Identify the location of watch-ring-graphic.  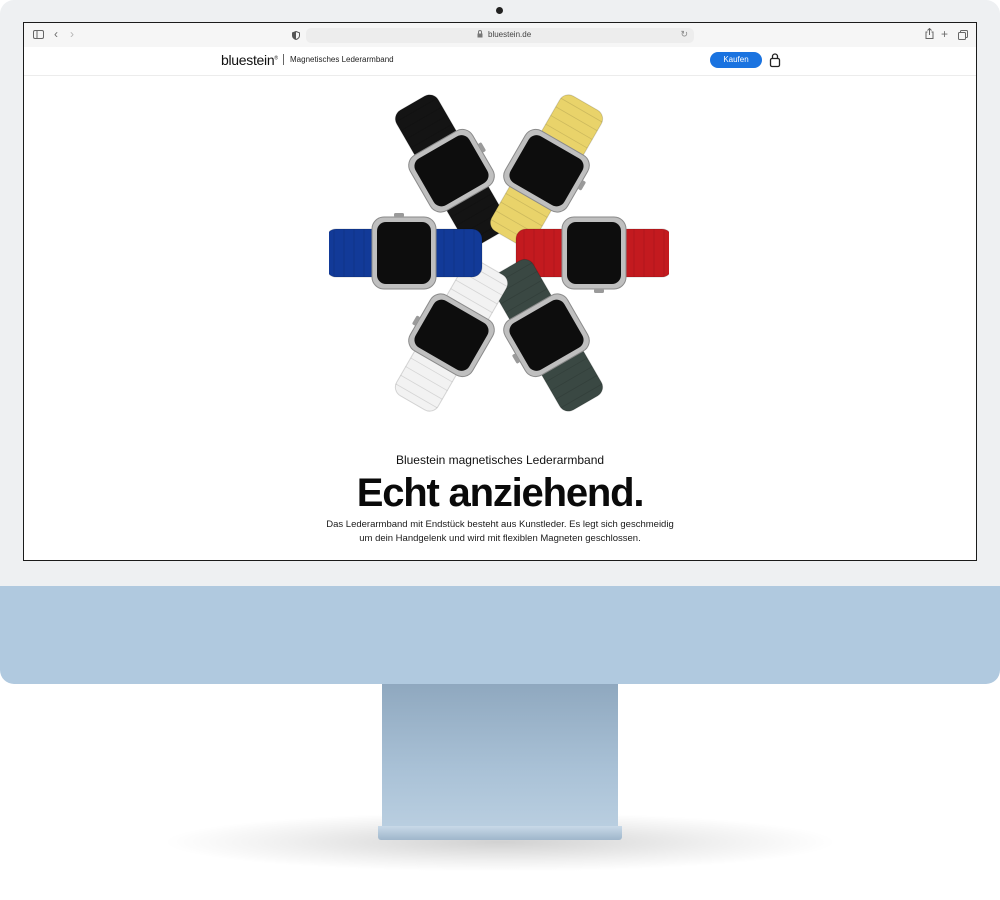
(499, 253).